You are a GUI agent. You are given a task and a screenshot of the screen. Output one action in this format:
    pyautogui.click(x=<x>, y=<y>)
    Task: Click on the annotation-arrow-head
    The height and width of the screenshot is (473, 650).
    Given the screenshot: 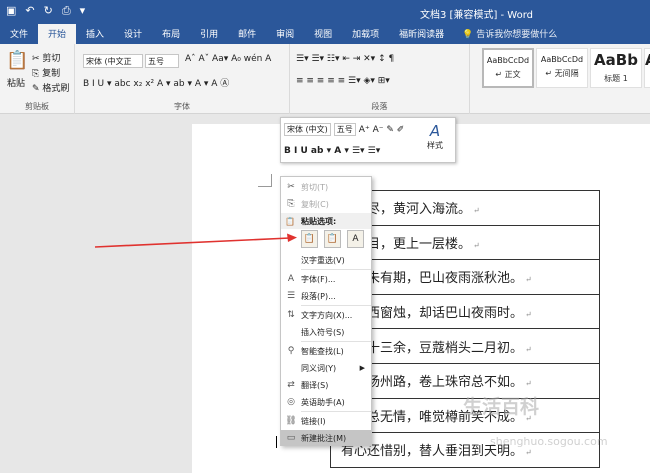 What is the action you would take?
    pyautogui.click(x=292, y=237)
    